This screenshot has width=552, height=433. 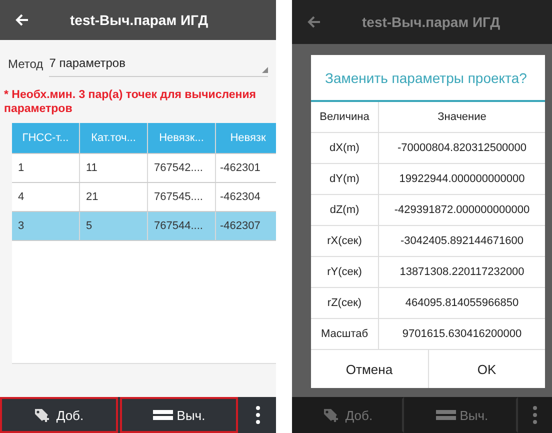 What do you see at coordinates (462, 241) in the screenshot?
I see `table-cell-text: -3042405.892144671600` at bounding box center [462, 241].